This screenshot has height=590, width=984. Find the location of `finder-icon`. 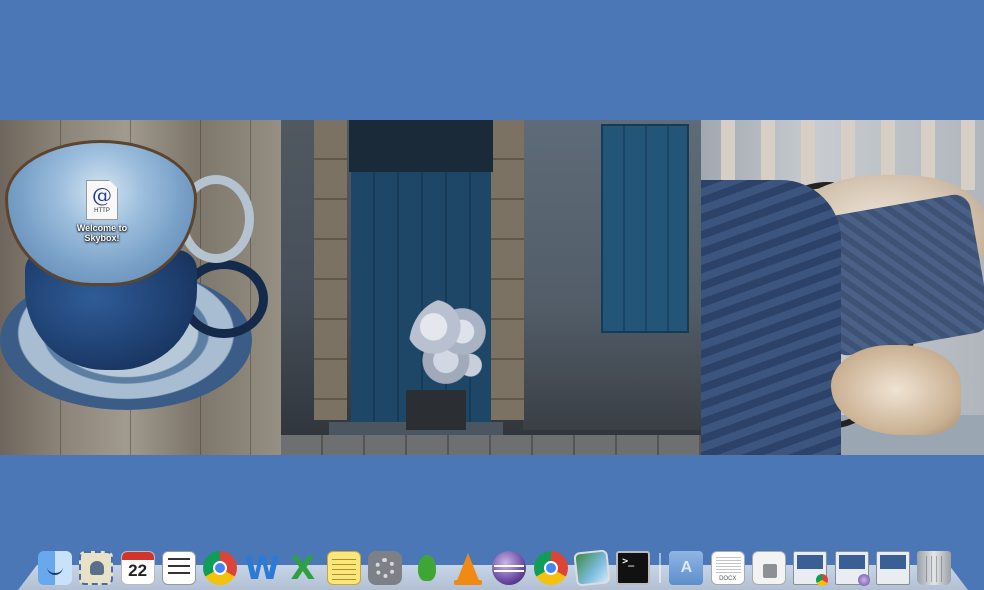

finder-icon is located at coordinates (55, 568).